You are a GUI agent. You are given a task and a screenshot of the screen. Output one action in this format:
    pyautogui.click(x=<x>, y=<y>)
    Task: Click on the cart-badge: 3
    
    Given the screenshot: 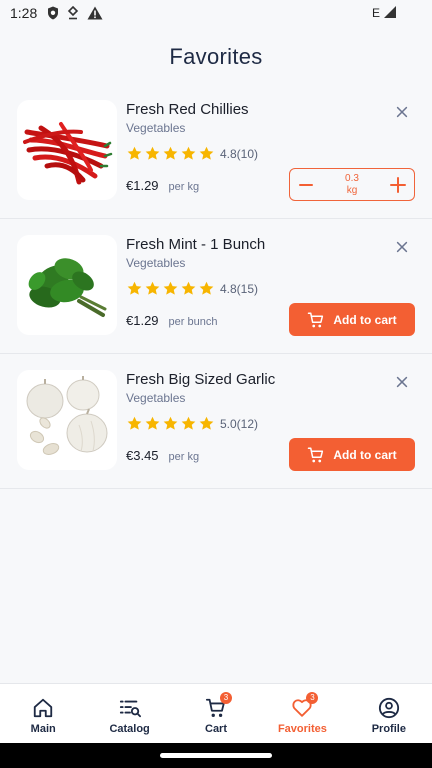 What is the action you would take?
    pyautogui.click(x=226, y=698)
    